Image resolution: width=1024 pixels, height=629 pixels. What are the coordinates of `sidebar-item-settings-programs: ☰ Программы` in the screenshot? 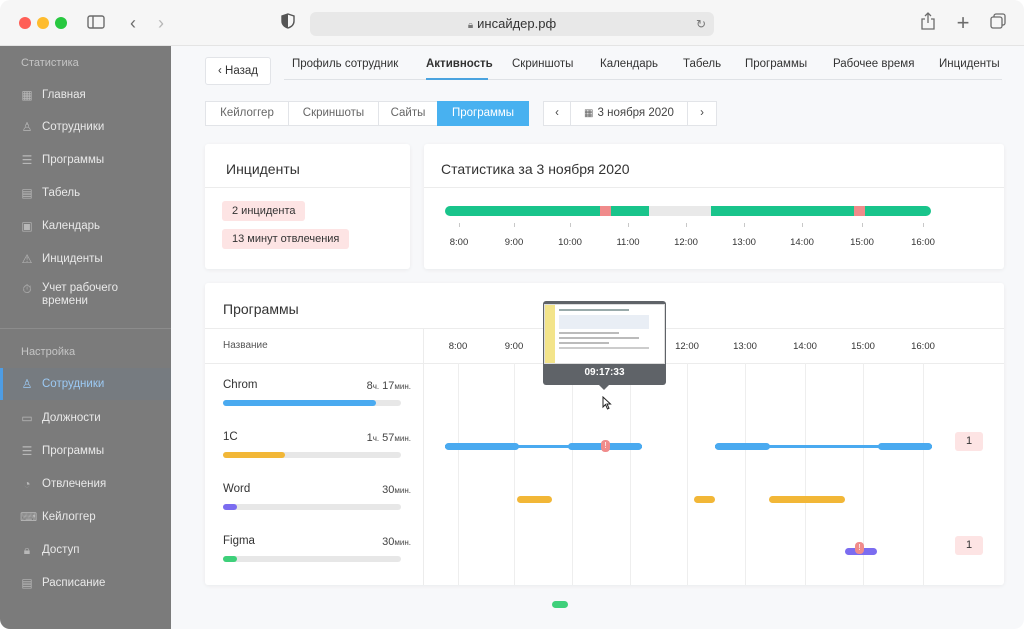 It's located at (85, 451).